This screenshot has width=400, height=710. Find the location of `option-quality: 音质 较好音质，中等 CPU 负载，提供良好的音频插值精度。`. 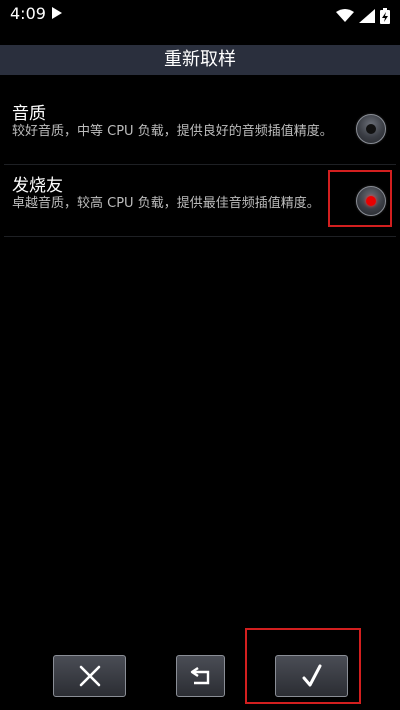

option-quality: 音质 较好音质，中等 CPU 负载，提供良好的音频插值精度。 is located at coordinates (200, 128).